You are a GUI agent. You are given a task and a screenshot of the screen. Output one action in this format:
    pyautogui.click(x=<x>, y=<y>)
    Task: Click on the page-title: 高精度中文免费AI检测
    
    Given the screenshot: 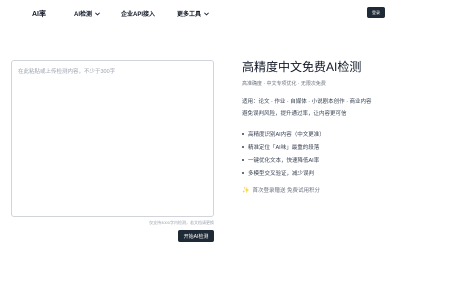 What is the action you would take?
    pyautogui.click(x=302, y=67)
    